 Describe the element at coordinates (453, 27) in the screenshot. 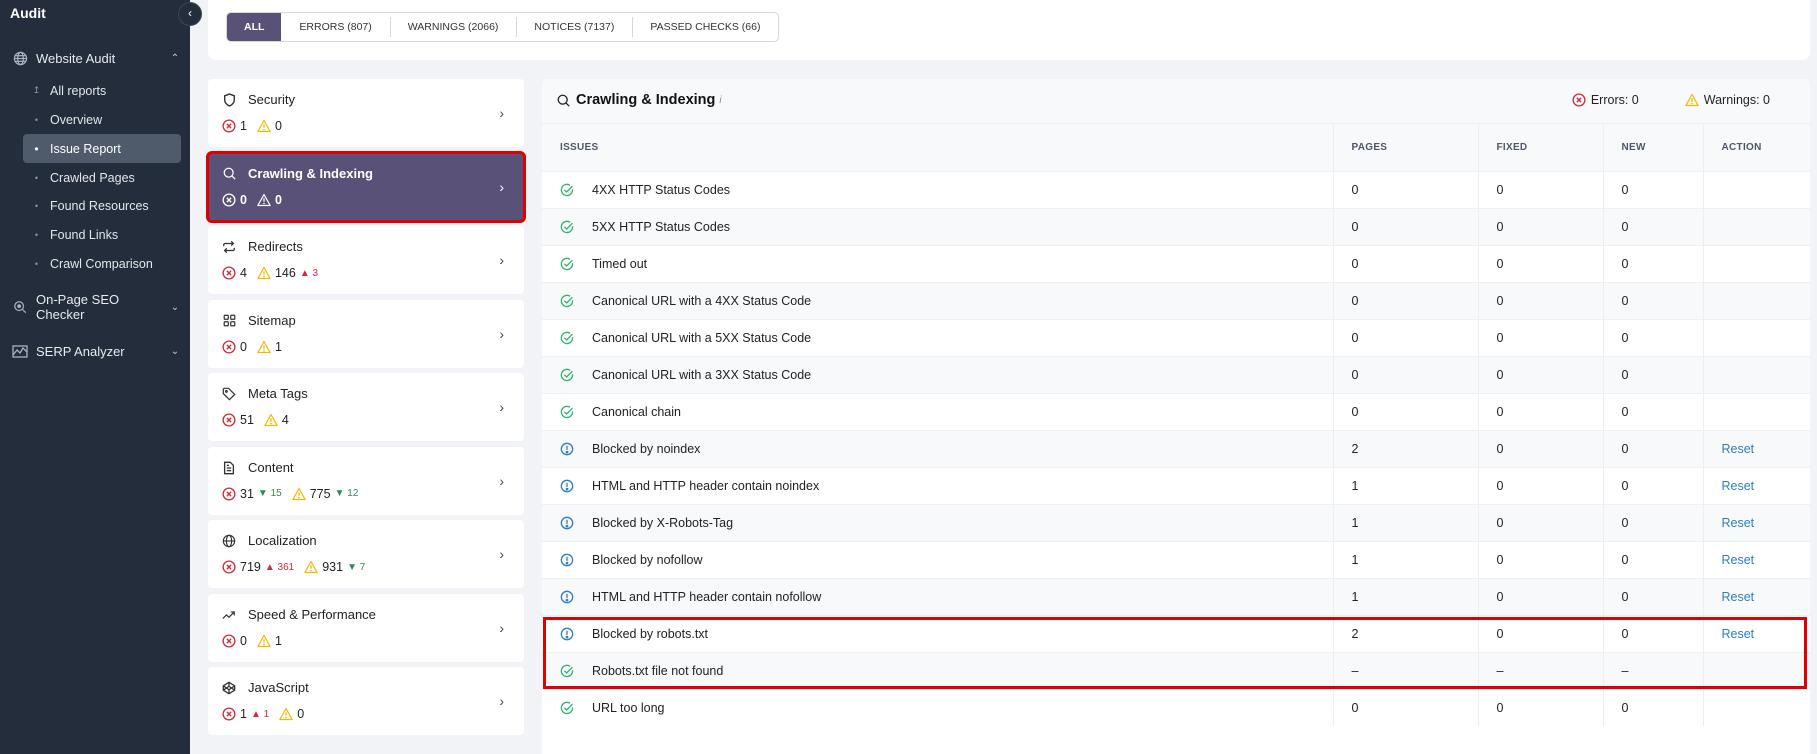

I see `tab-warnings: WARNINGS (2066)` at that location.